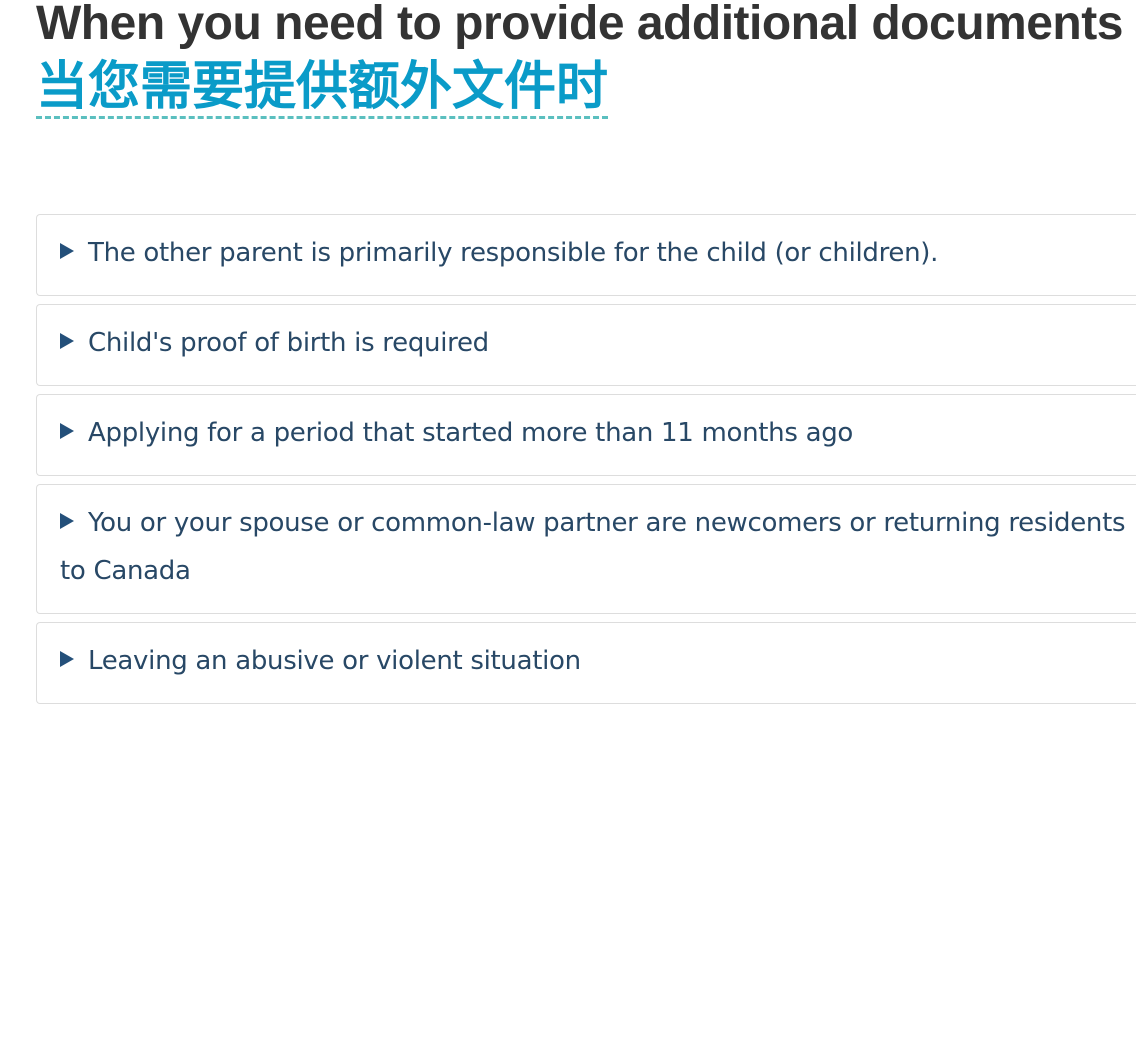  Describe the element at coordinates (598, 661) in the screenshot. I see `expandable-item-summary: Leaving an abusive or violent situation` at that location.